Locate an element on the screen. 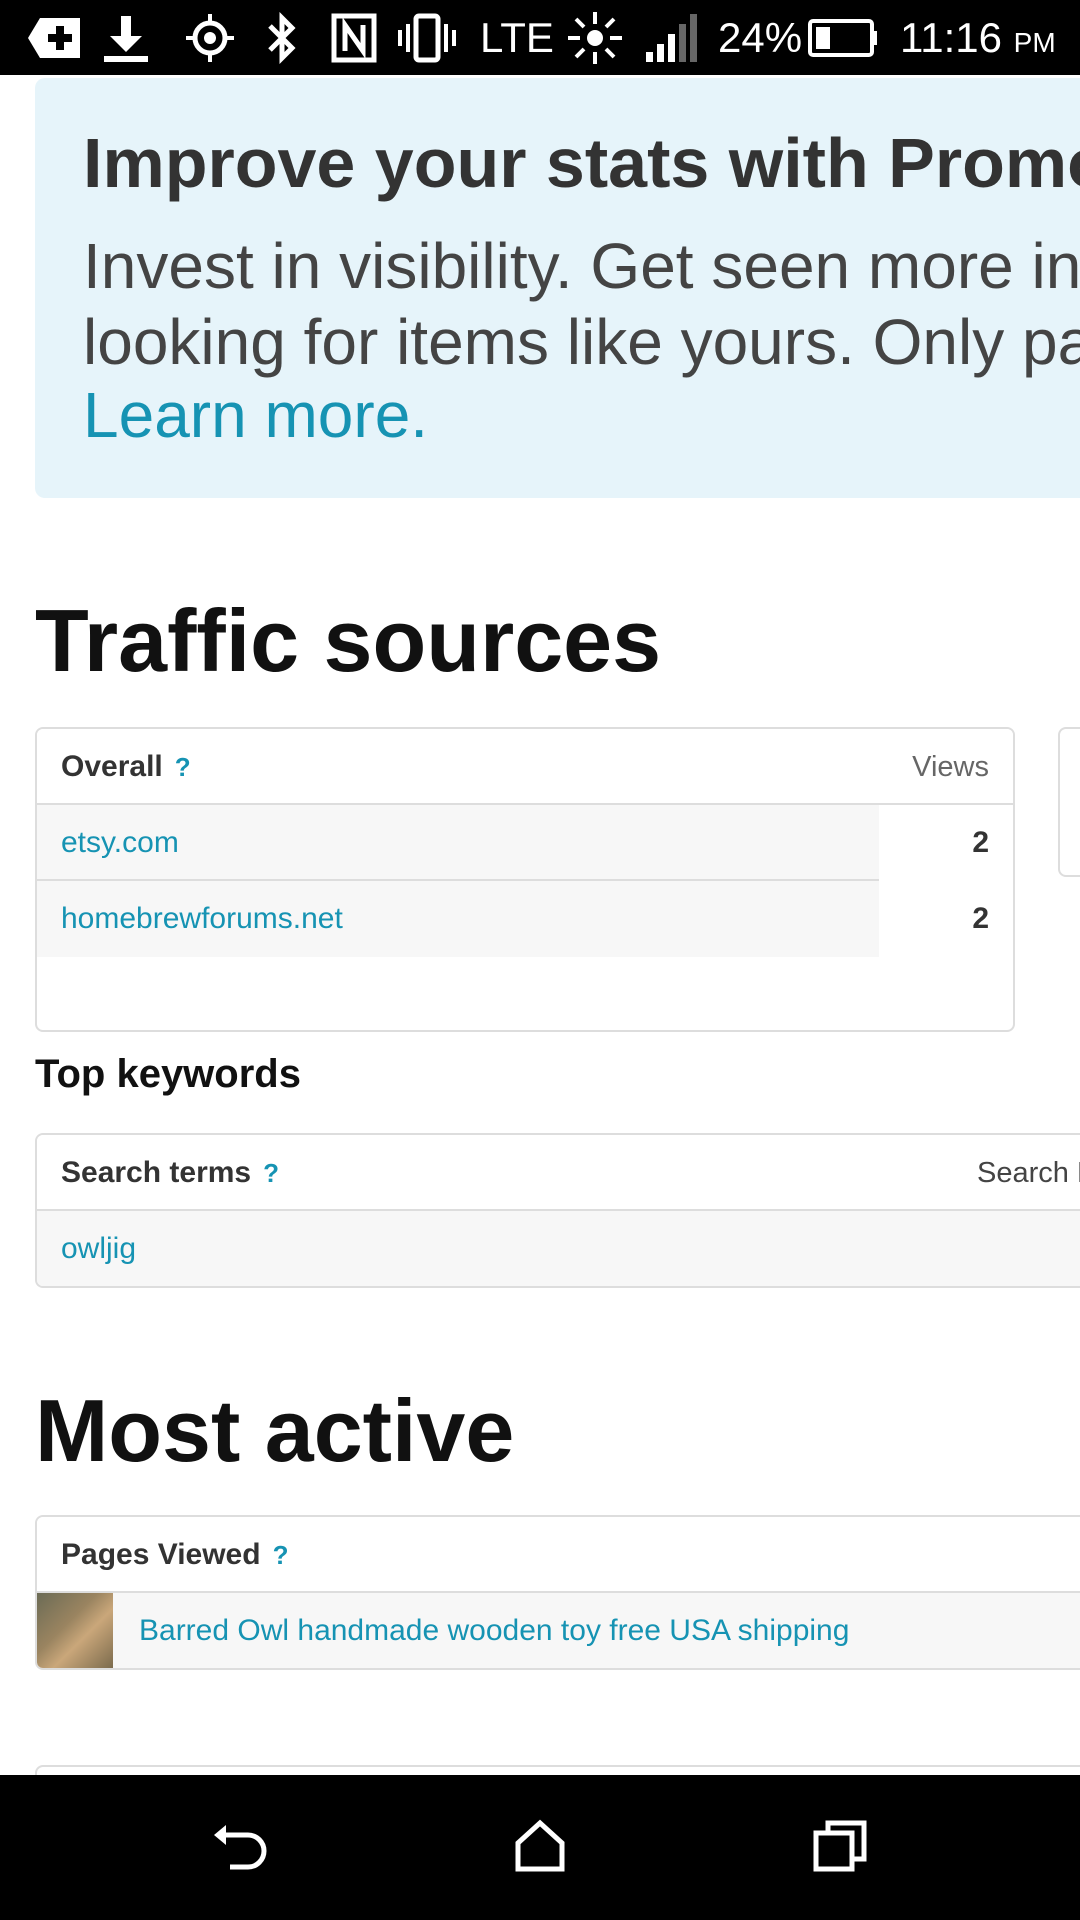 Image resolution: width=1080 pixels, height=1920 pixels. search-terms-label: Search terms? is located at coordinates (170, 1173).